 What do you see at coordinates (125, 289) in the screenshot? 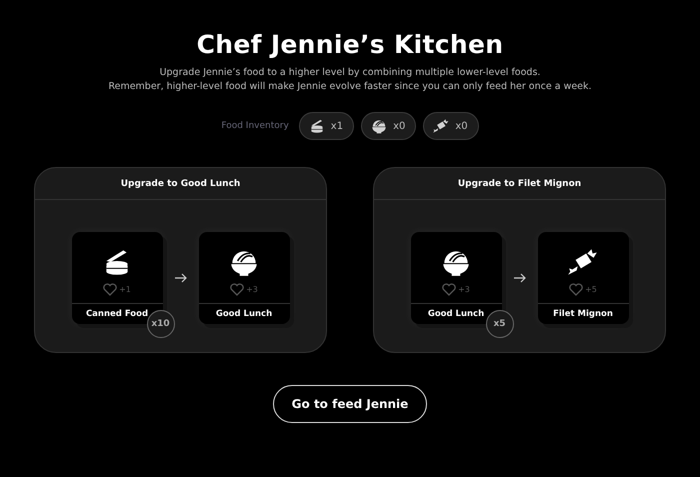
I see `heart-value: +1` at bounding box center [125, 289].